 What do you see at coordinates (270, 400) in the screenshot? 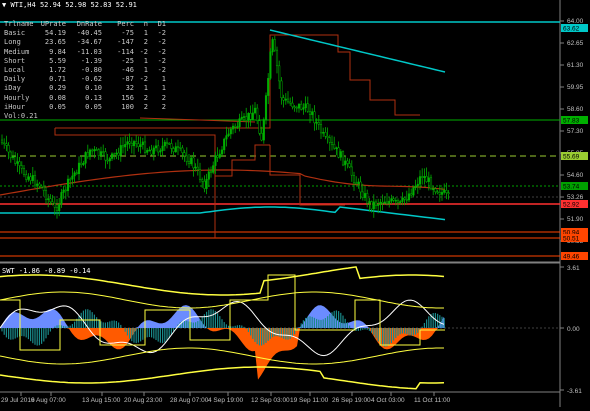
I see `time-tick-label: 12 Sep 03:00` at bounding box center [270, 400].